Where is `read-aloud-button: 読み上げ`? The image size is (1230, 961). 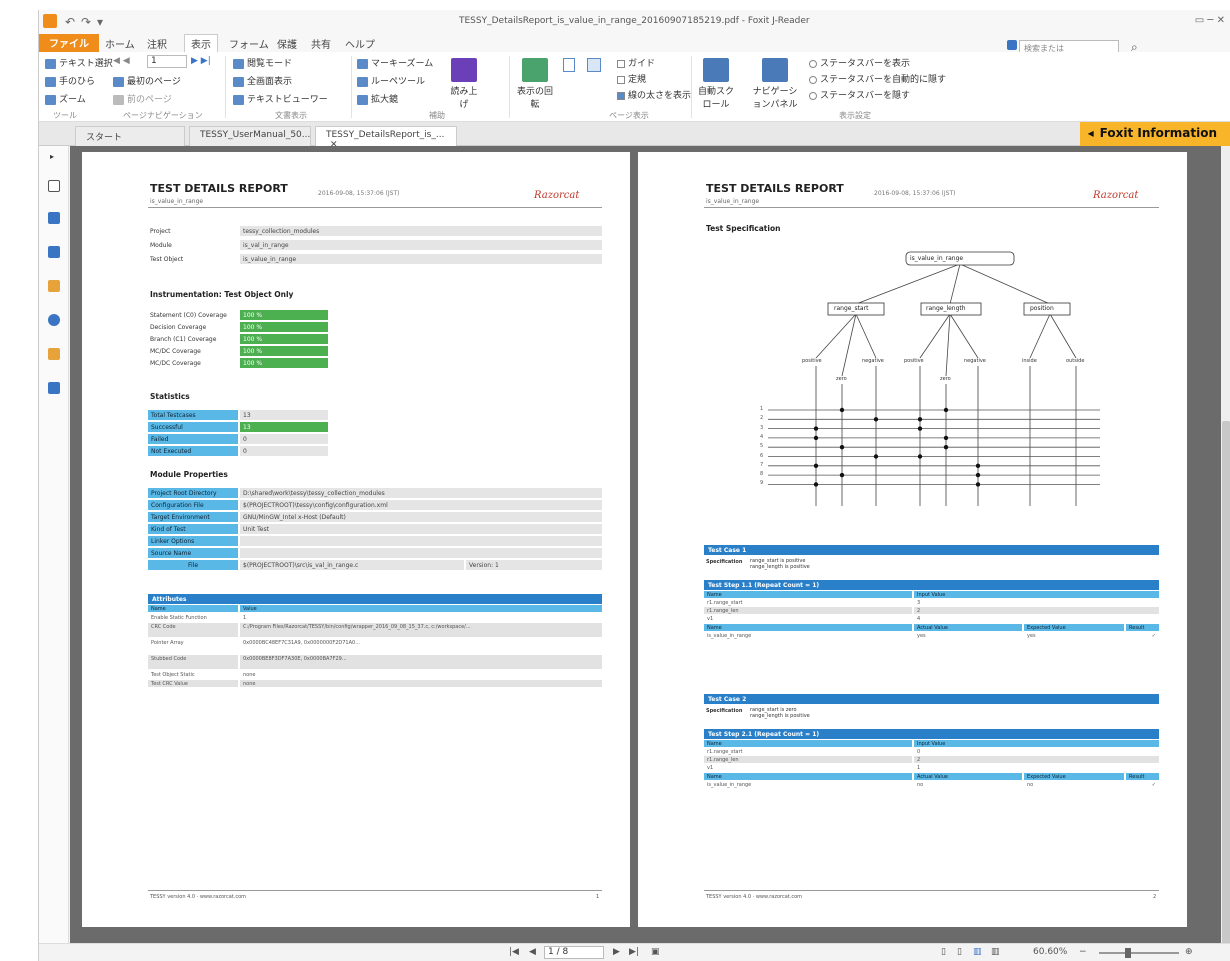
read-aloud-button: 読み上げ is located at coordinates (464, 84).